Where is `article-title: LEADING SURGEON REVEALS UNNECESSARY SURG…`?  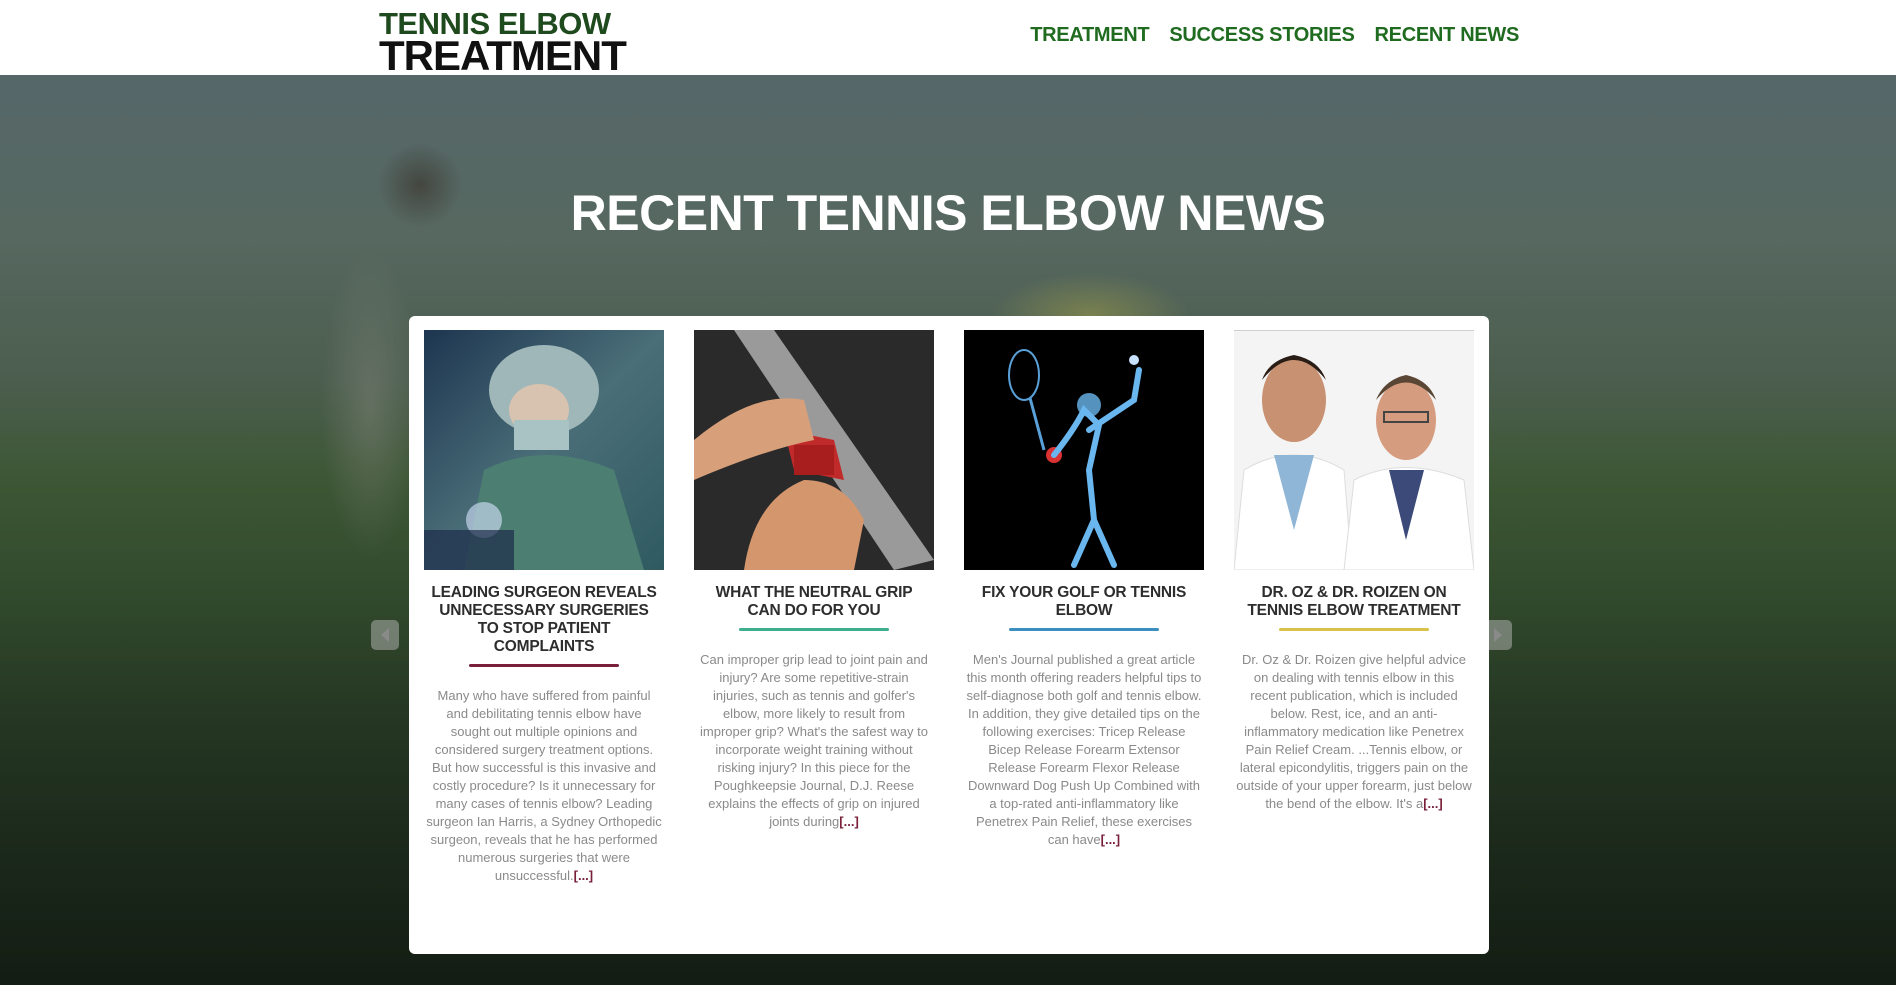 article-title: LEADING SURGEON REVEALS UNNECESSARY SURG… is located at coordinates (544, 620).